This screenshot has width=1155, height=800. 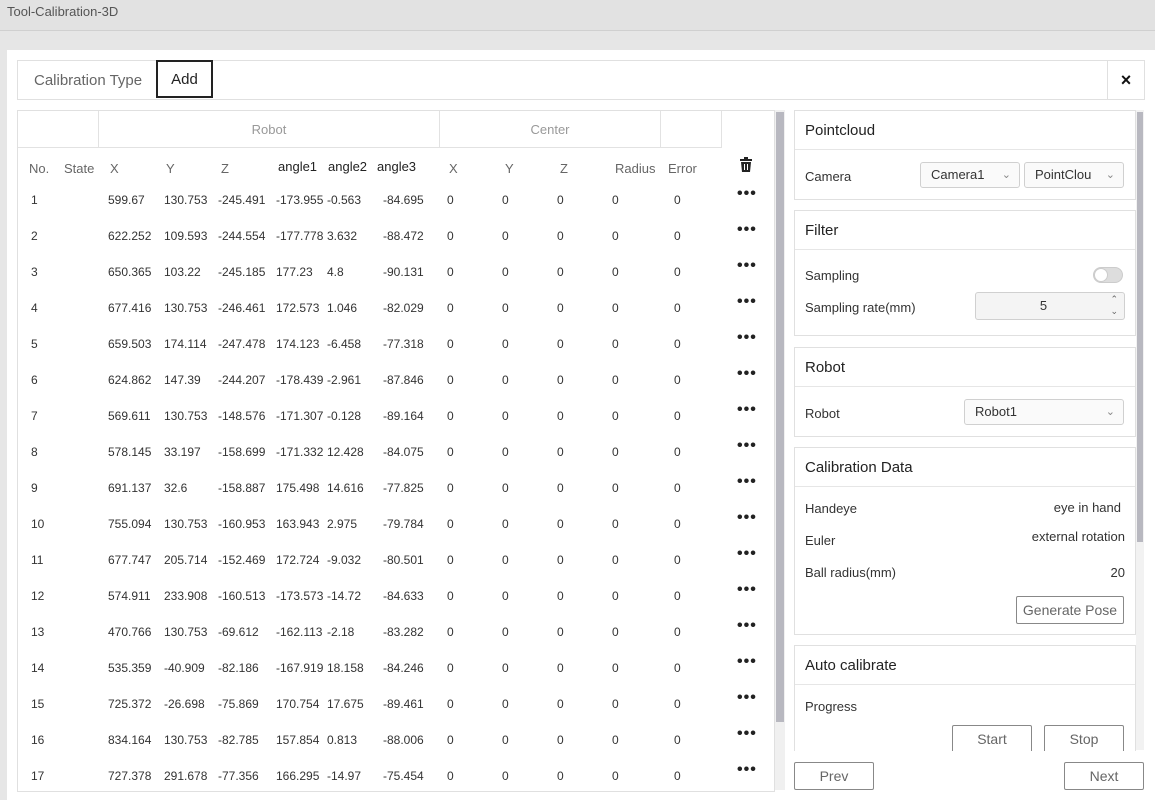 What do you see at coordinates (780, 417) in the screenshot?
I see `table-scrollbar-thumb` at bounding box center [780, 417].